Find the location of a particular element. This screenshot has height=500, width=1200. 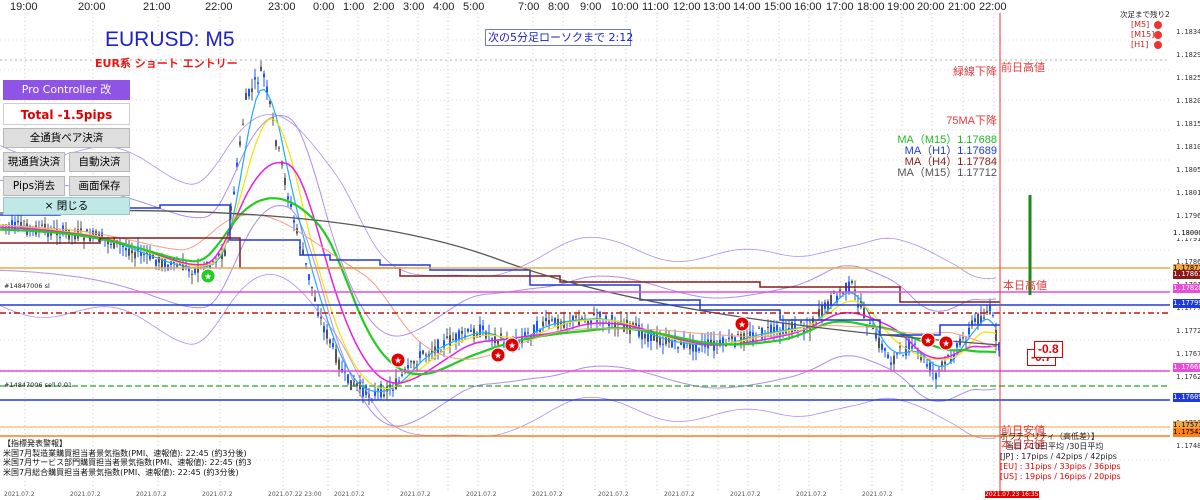

price-axis-label: 1.18202 is located at coordinates (1188, 101).